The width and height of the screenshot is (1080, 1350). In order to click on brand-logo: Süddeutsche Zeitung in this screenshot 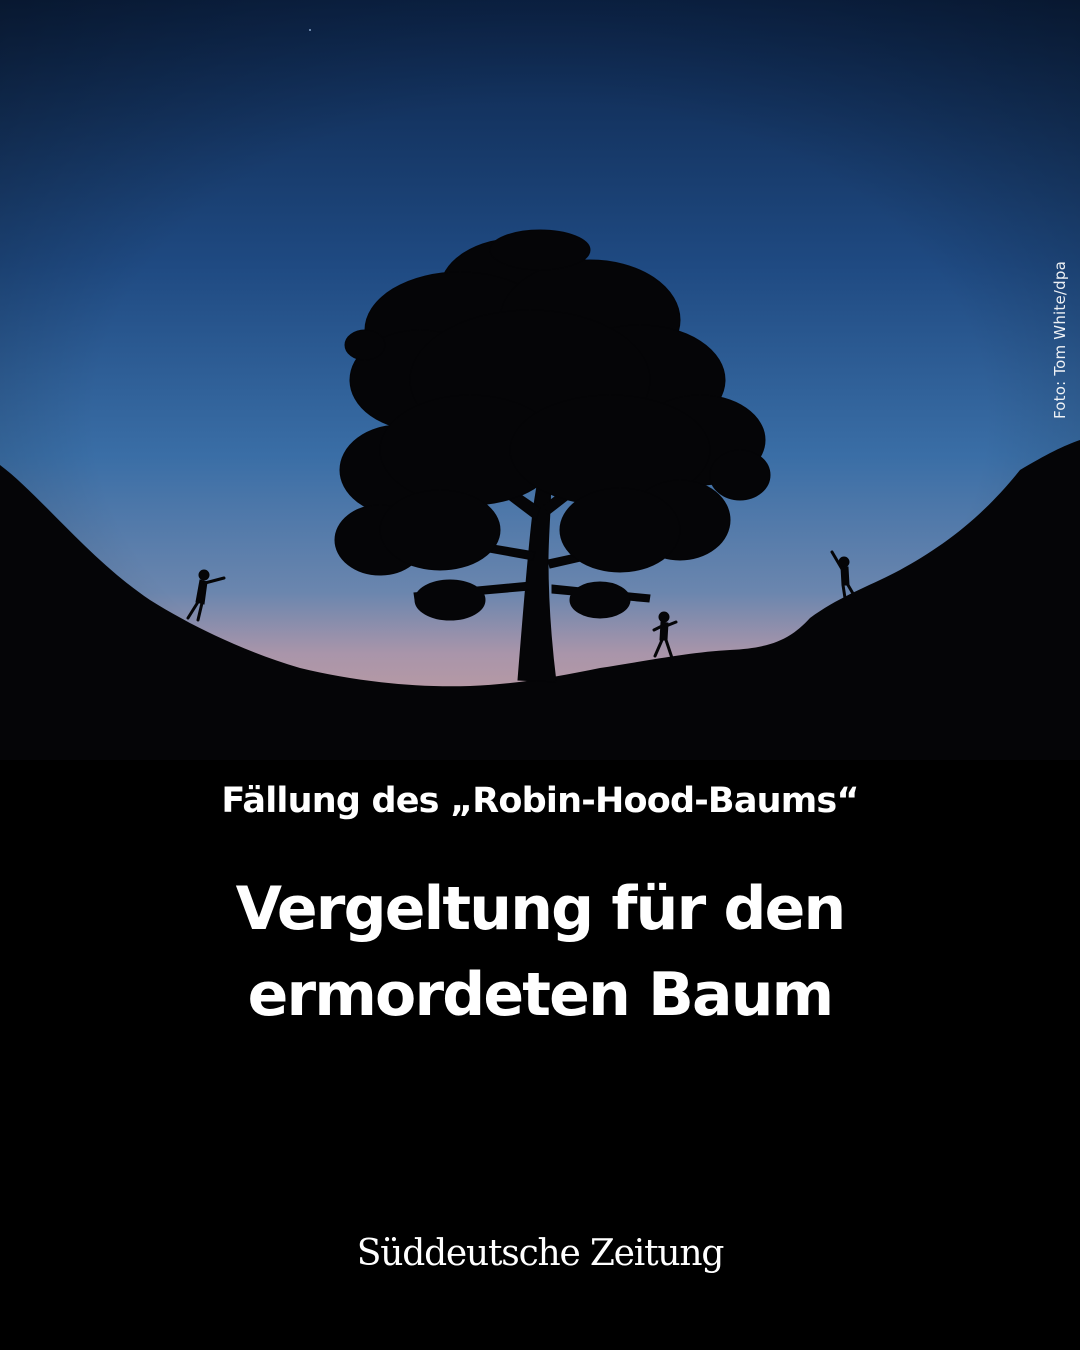, I will do `click(540, 1253)`.